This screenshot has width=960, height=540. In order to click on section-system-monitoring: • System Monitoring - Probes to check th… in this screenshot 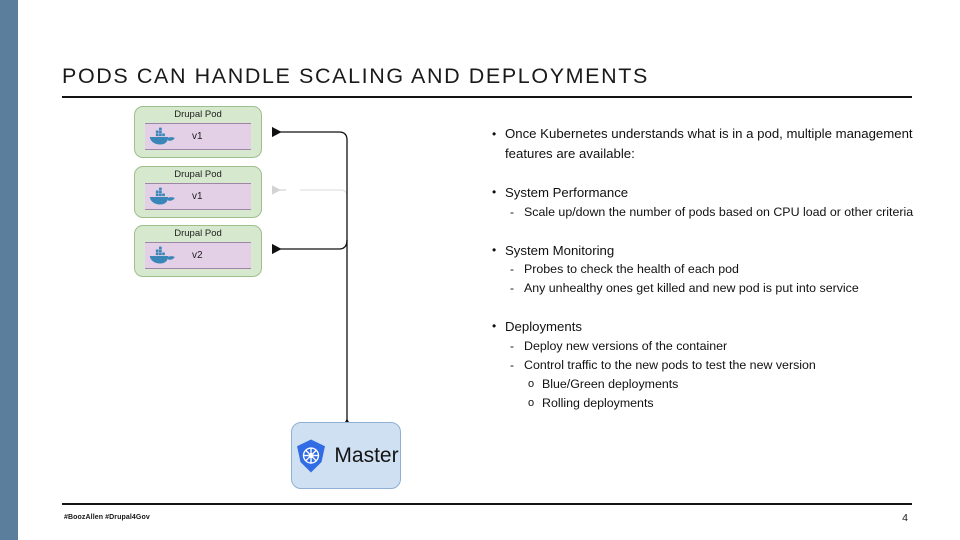, I will do `click(708, 270)`.